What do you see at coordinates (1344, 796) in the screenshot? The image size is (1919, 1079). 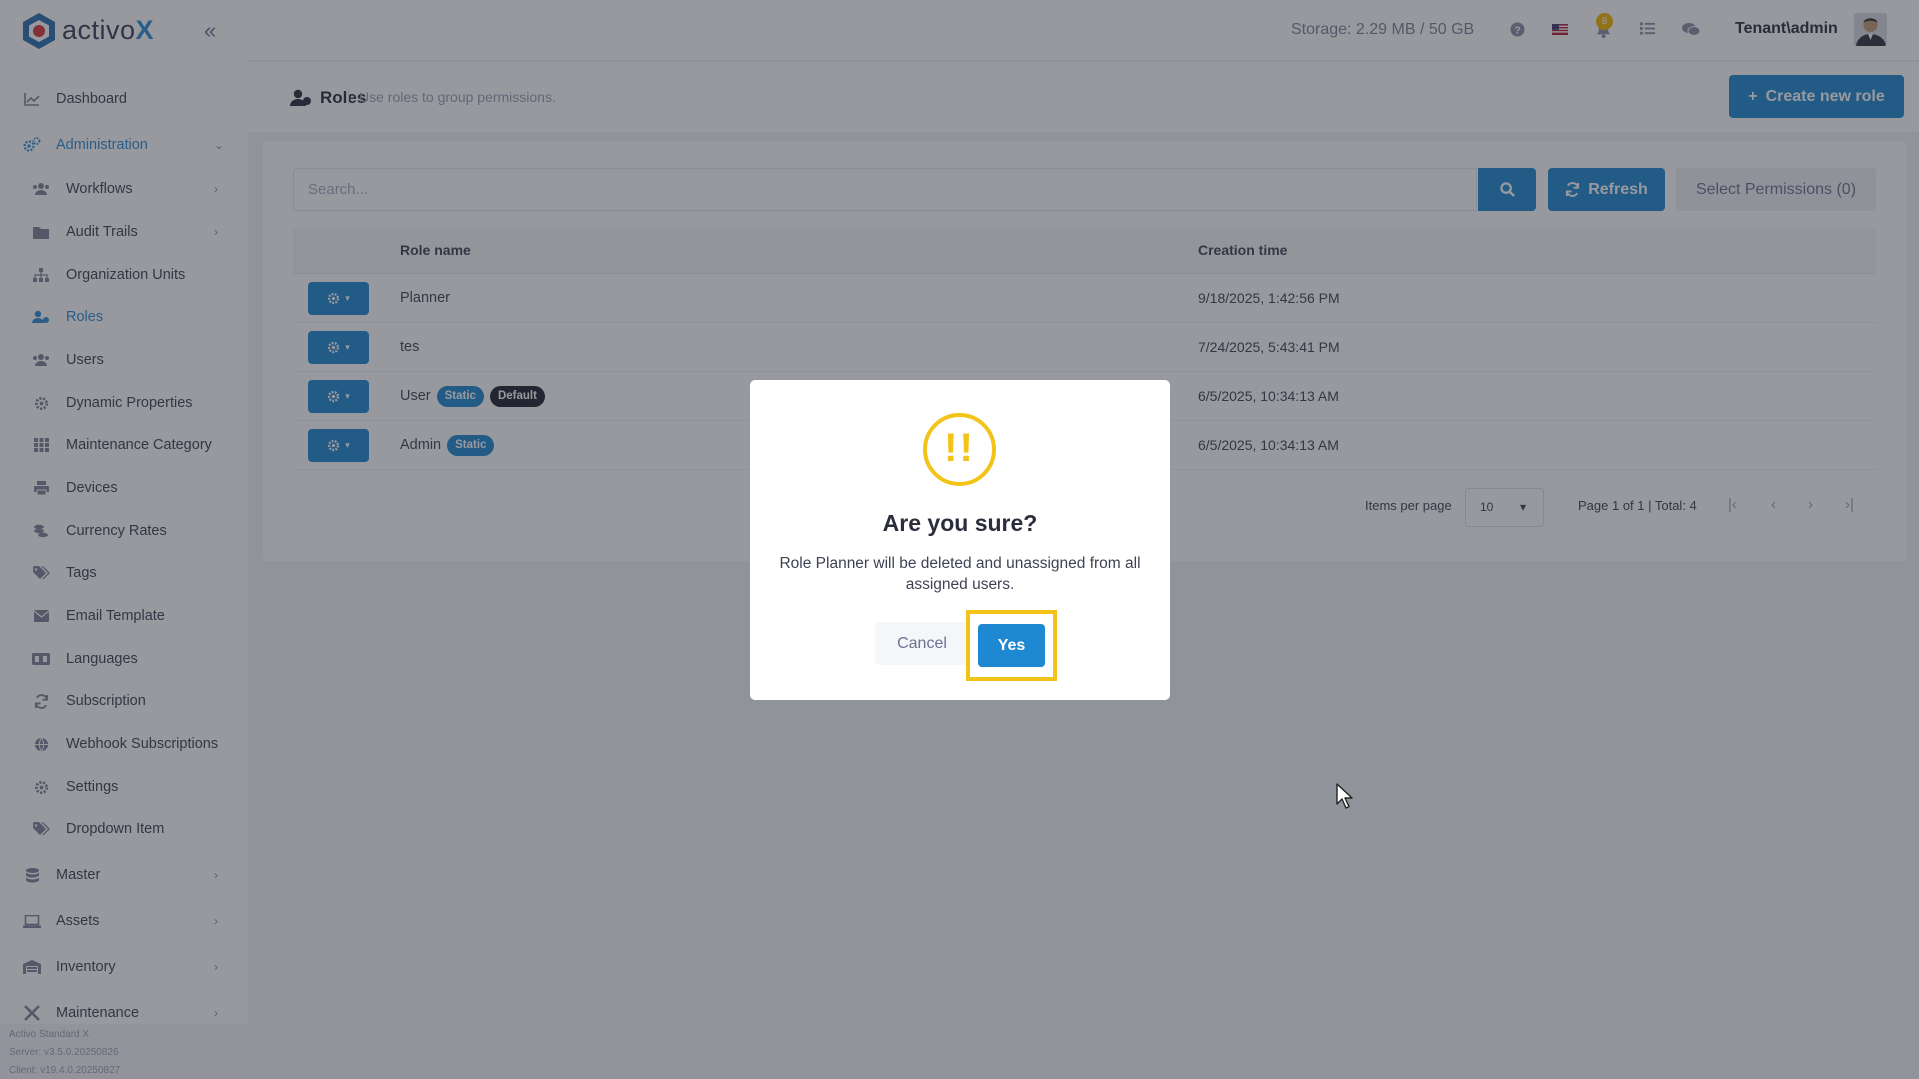 I see `mouse-cursor-icon` at bounding box center [1344, 796].